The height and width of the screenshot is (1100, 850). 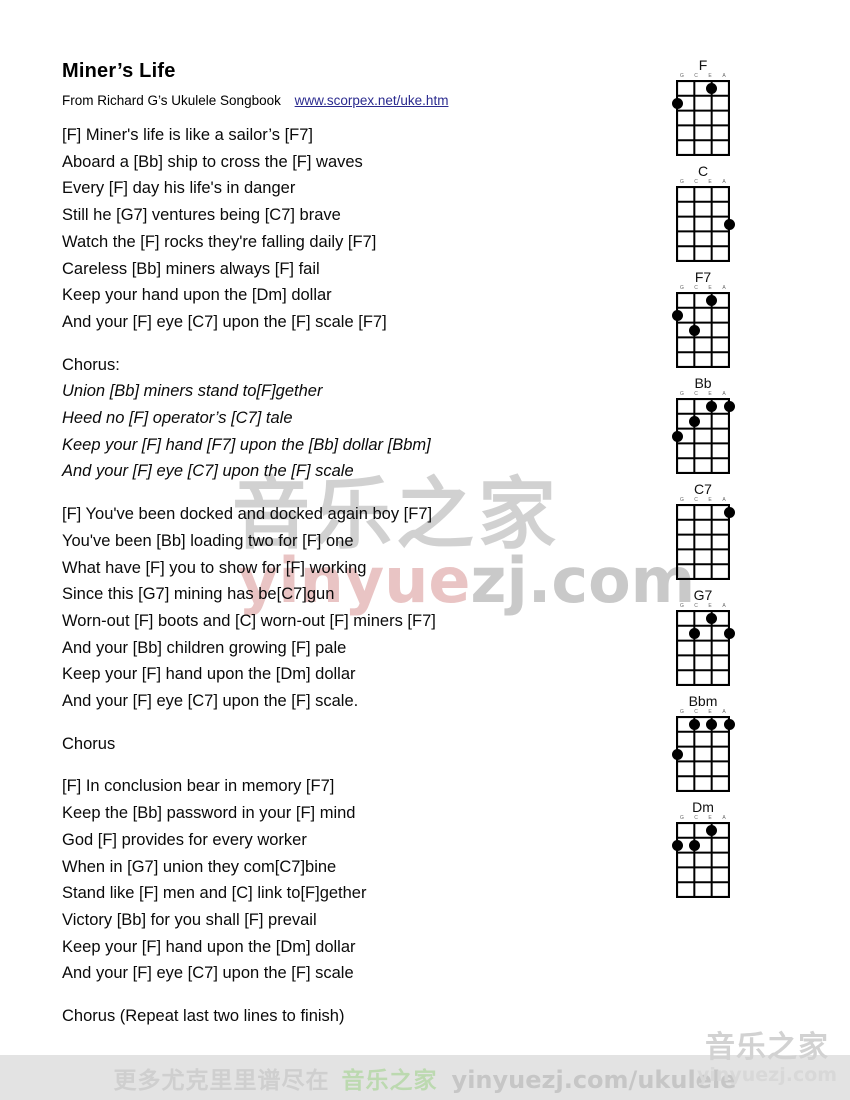 I want to click on chord-name: Bb, so click(x=703, y=383).